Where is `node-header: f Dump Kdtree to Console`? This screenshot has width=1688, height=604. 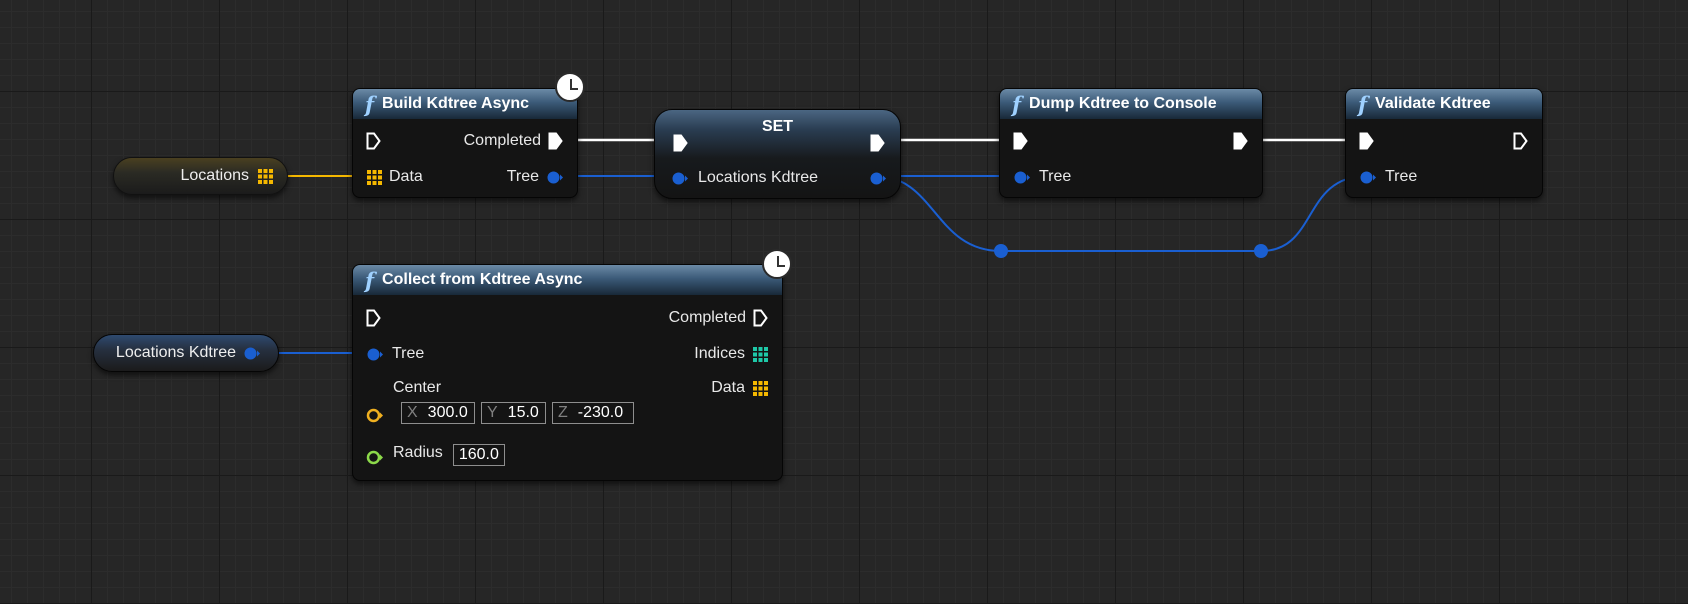
node-header: f Dump Kdtree to Console is located at coordinates (1131, 104).